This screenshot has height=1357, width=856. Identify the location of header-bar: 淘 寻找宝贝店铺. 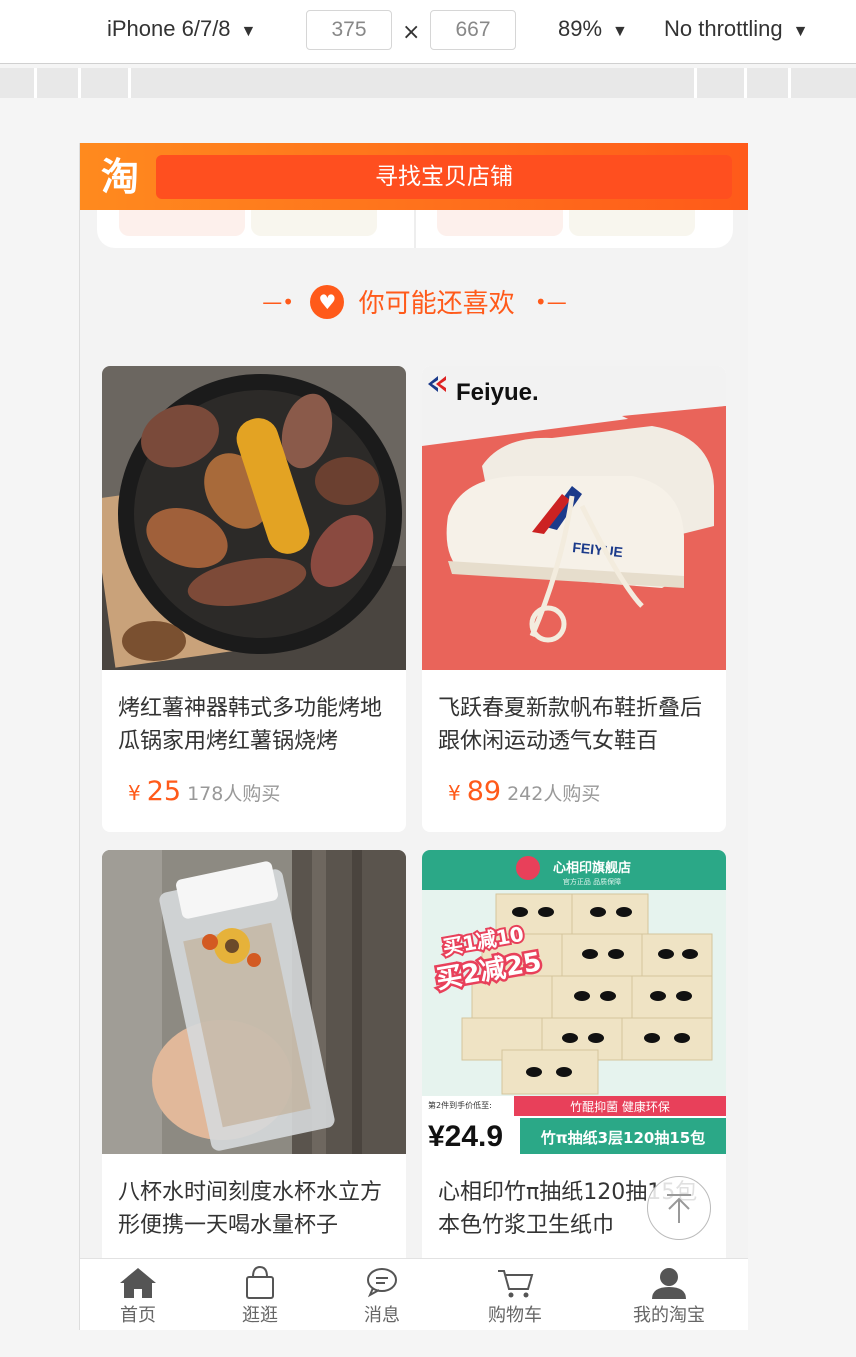
(414, 176).